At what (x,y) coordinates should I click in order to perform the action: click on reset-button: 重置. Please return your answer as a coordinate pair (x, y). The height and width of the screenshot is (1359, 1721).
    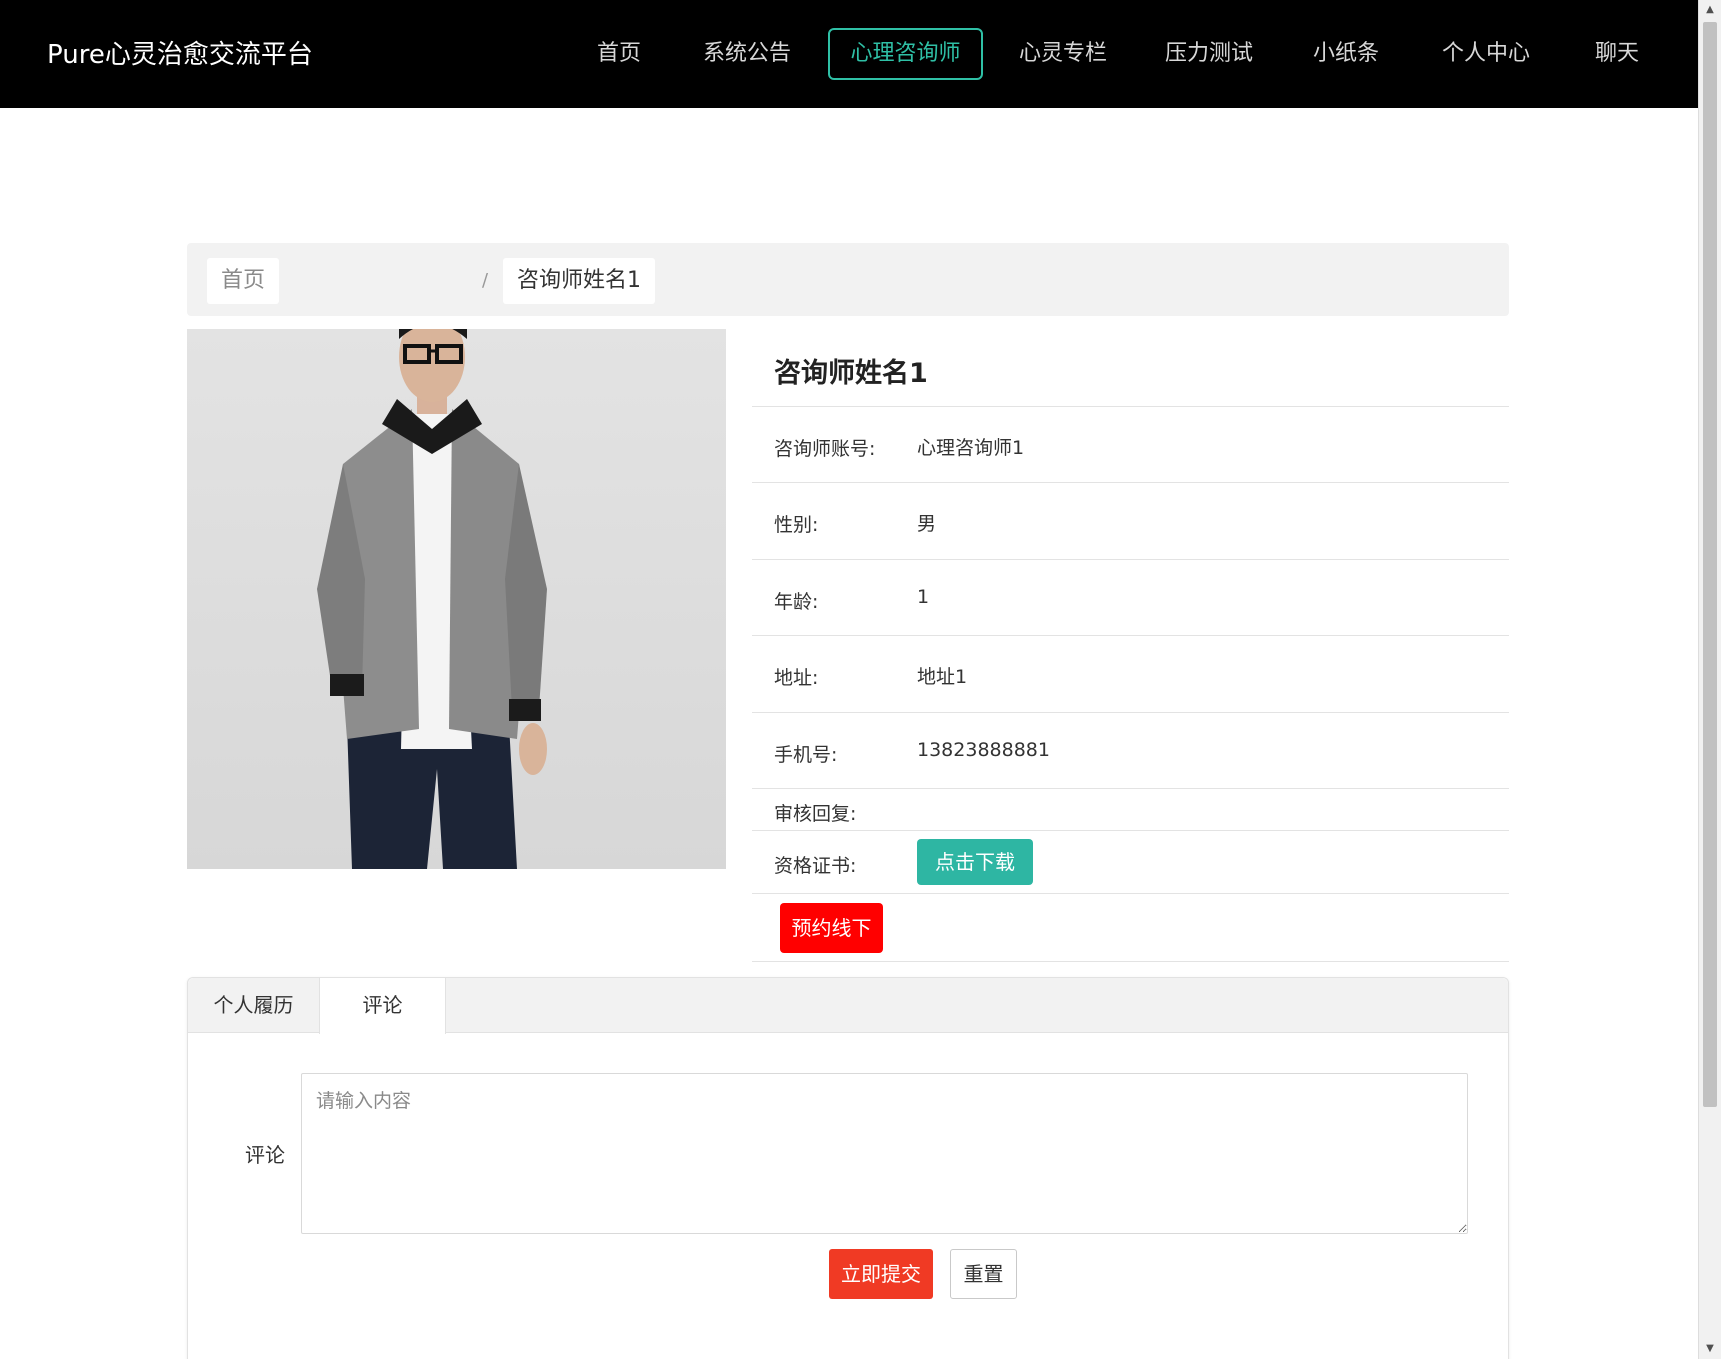
    Looking at the image, I should click on (983, 1274).